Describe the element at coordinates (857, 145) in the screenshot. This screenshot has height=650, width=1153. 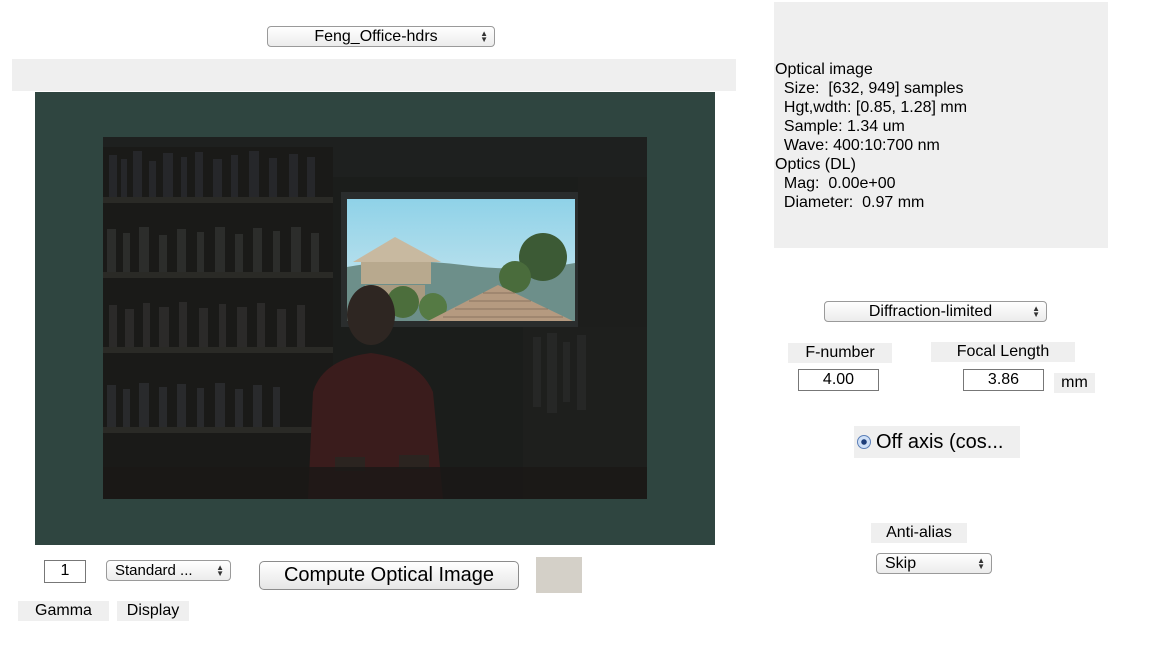
I see `info-line: Wave: 400:10:700 nm` at that location.